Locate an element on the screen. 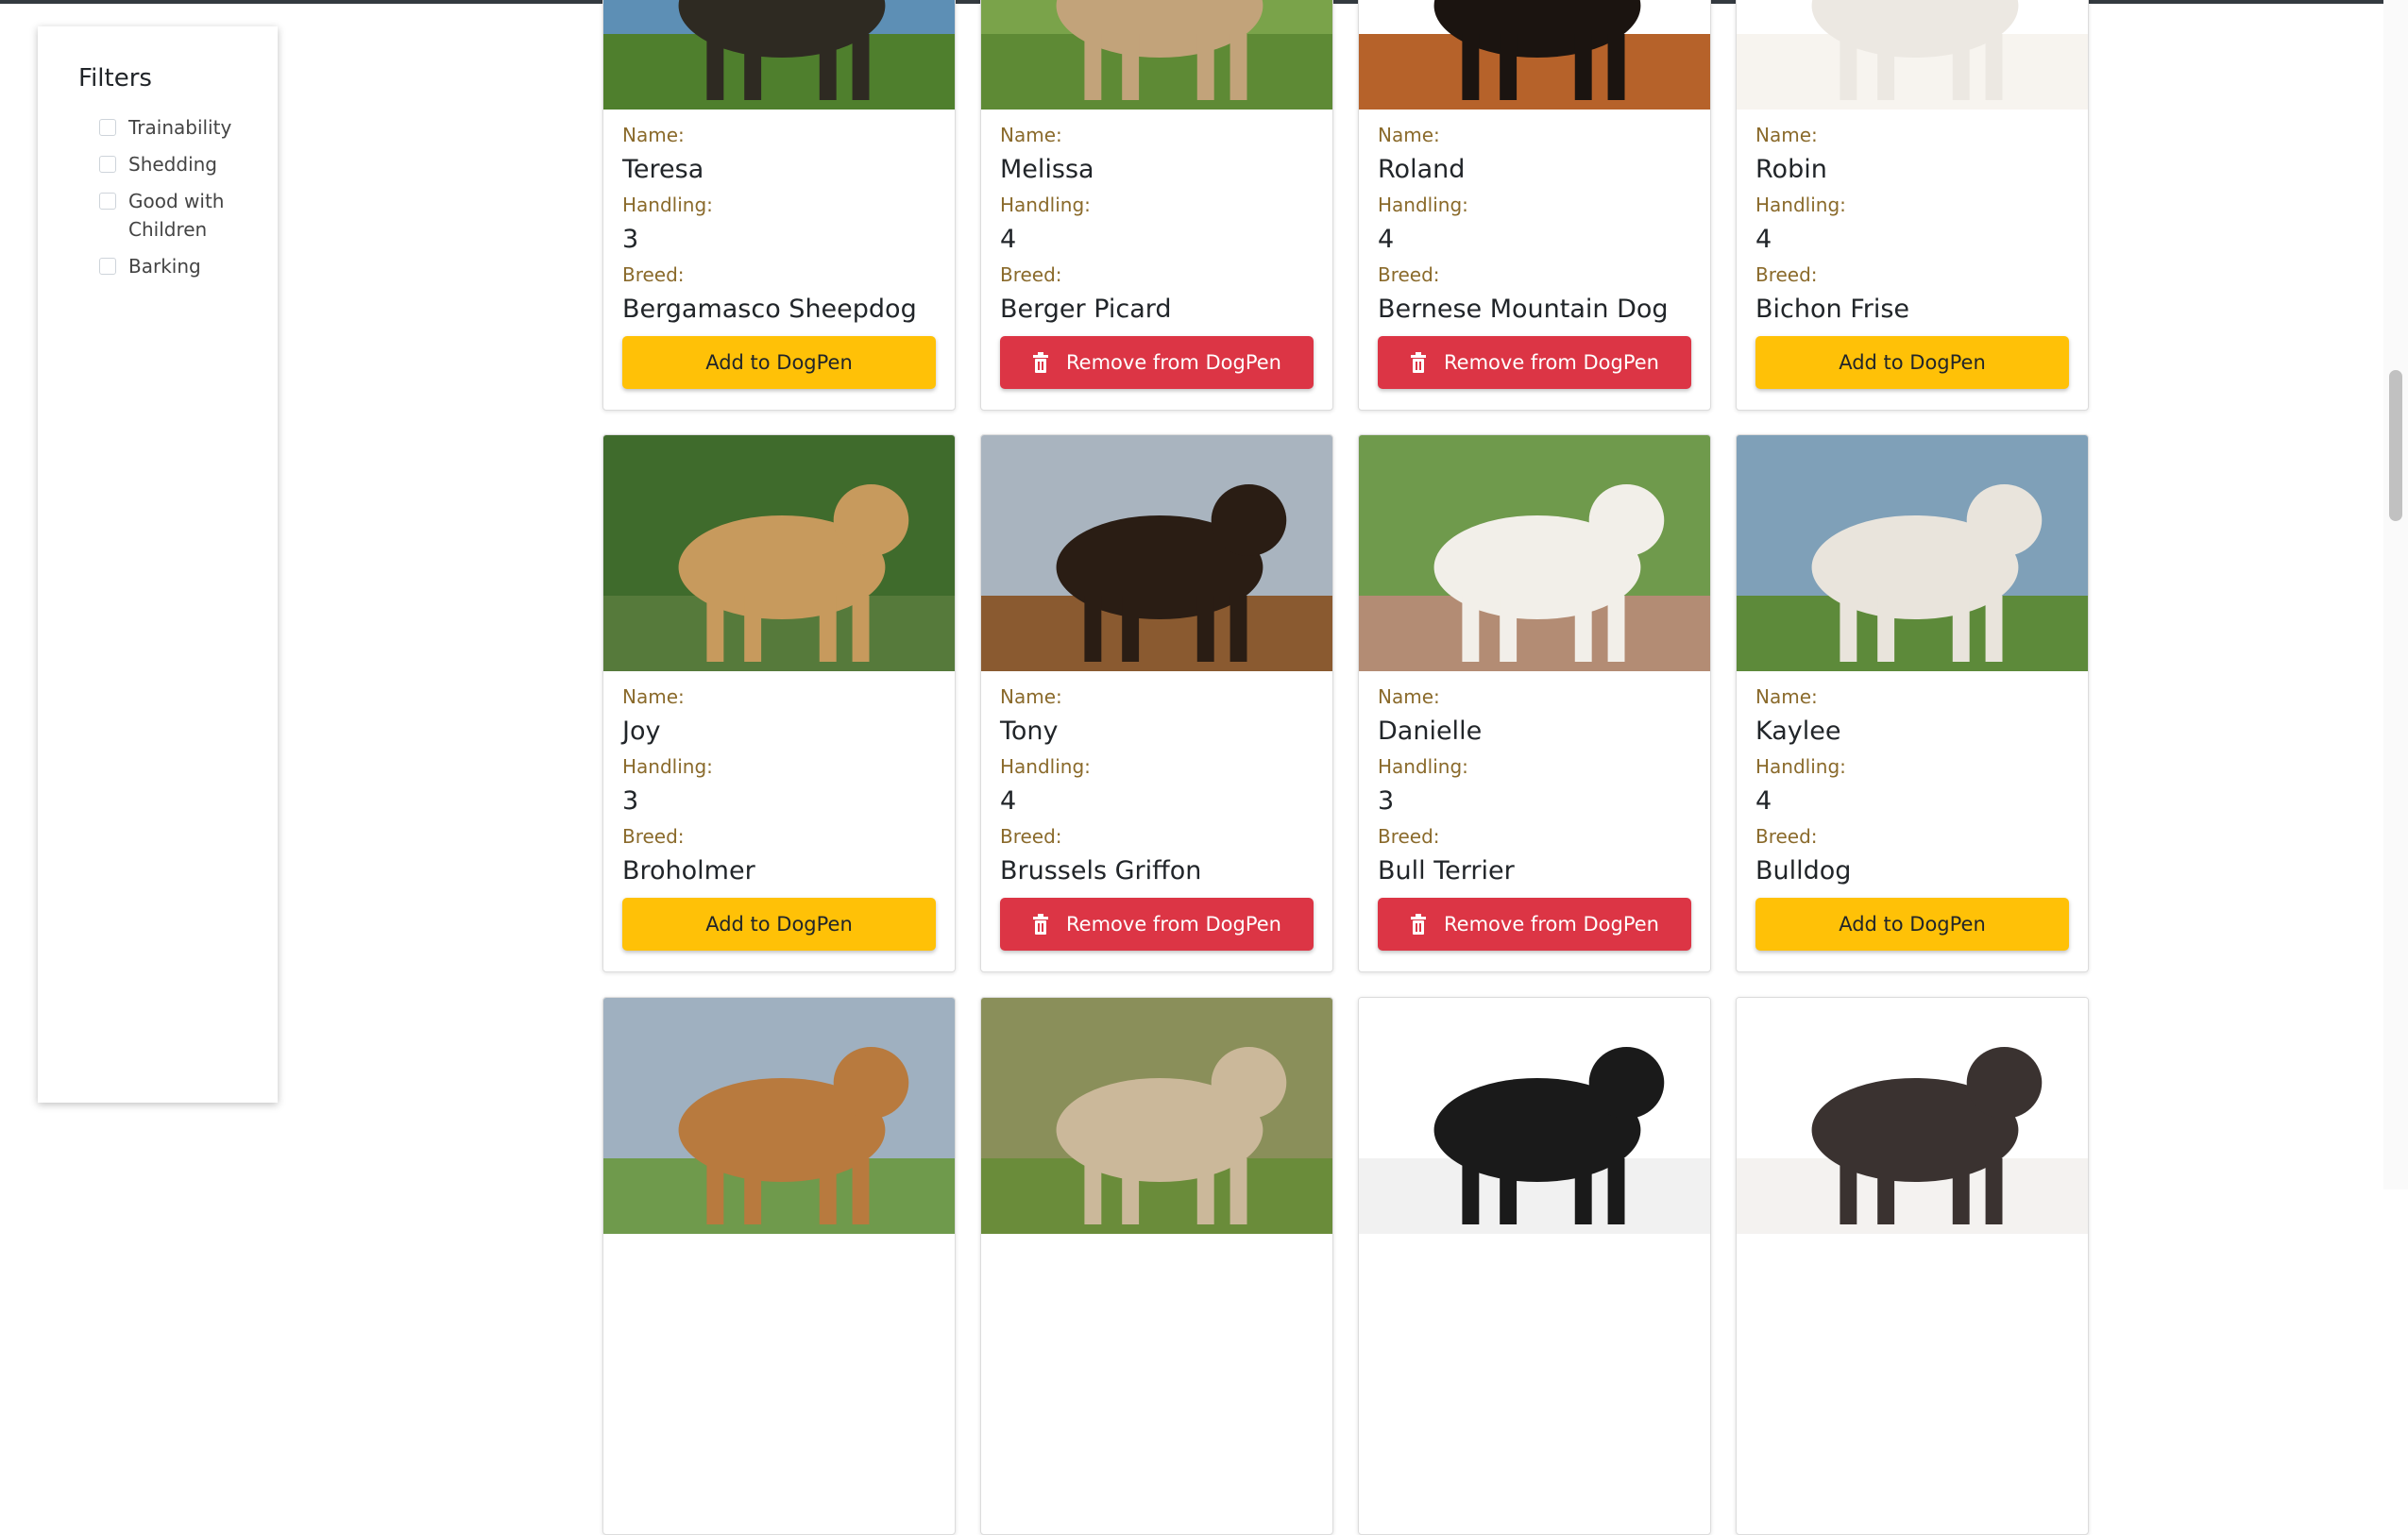  dog-name: Melissa is located at coordinates (1047, 169).